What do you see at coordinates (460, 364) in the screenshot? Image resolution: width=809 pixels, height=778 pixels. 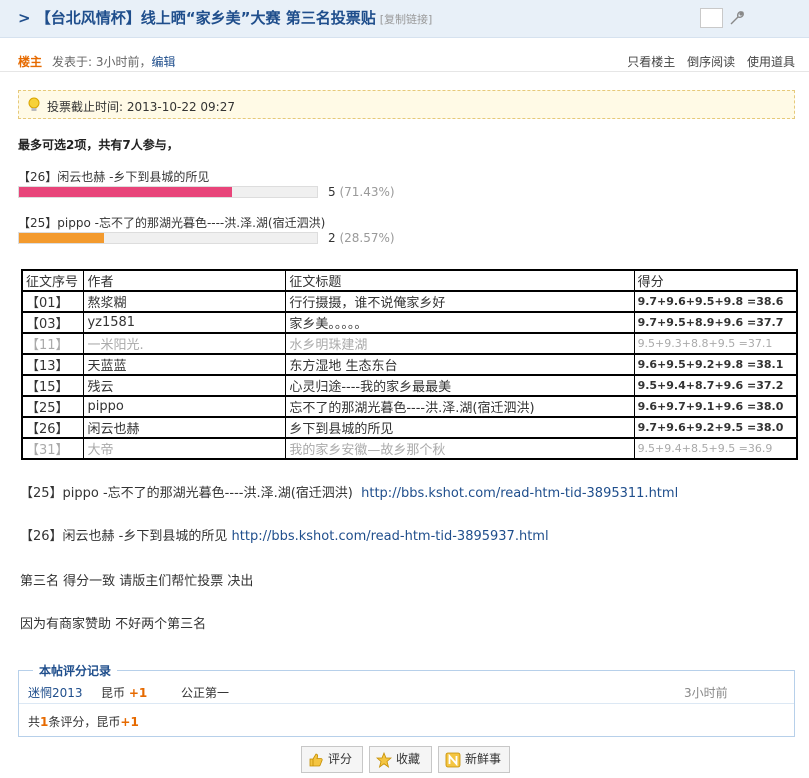 I see `title-cell: 东方湿地 生态东台` at bounding box center [460, 364].